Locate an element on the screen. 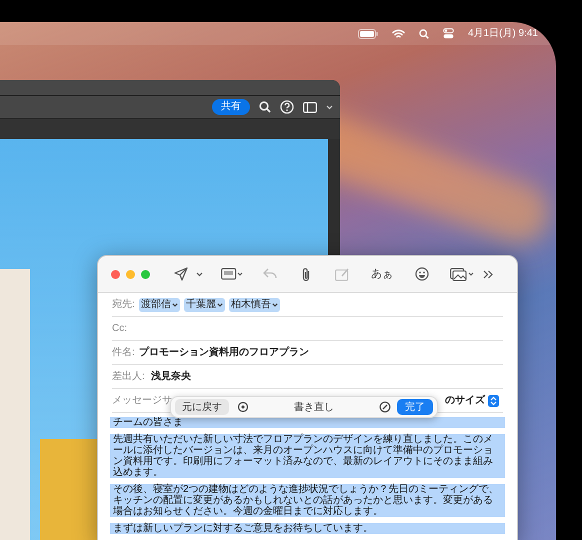 Image resolution: width=582 pixels, height=540 pixels. recipient-token: 柏木慎吾 is located at coordinates (254, 305).